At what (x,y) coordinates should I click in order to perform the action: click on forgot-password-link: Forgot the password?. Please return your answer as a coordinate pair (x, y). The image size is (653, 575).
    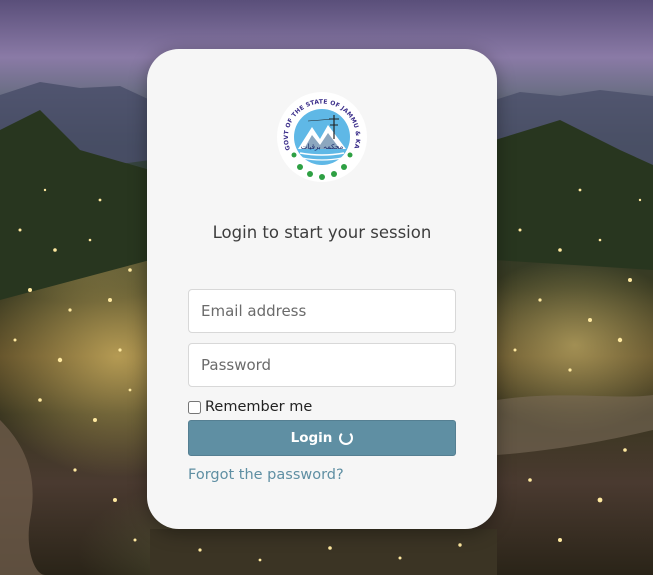
    Looking at the image, I should click on (266, 475).